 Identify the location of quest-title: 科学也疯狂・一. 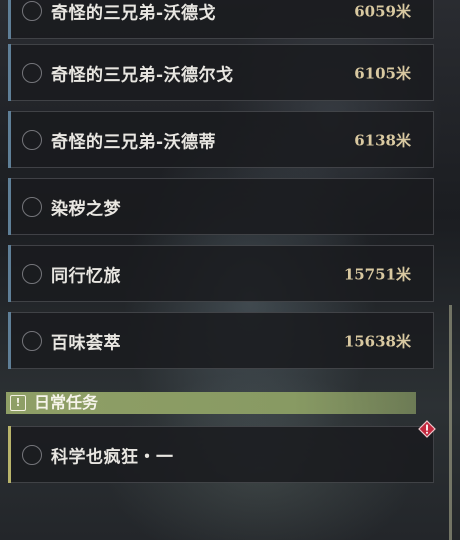
(112, 457).